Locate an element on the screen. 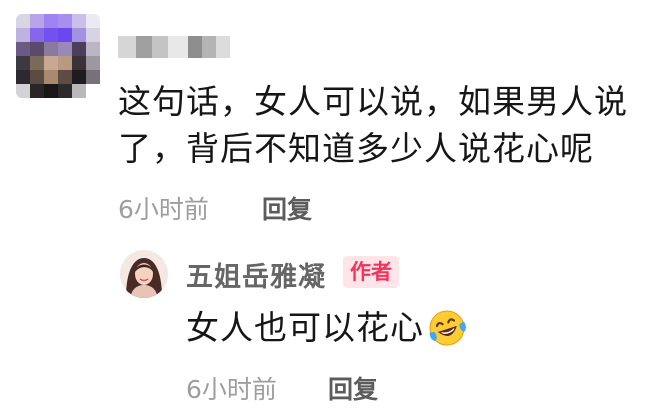  reply-text-row: 女人也可以花心 is located at coordinates (327, 328).